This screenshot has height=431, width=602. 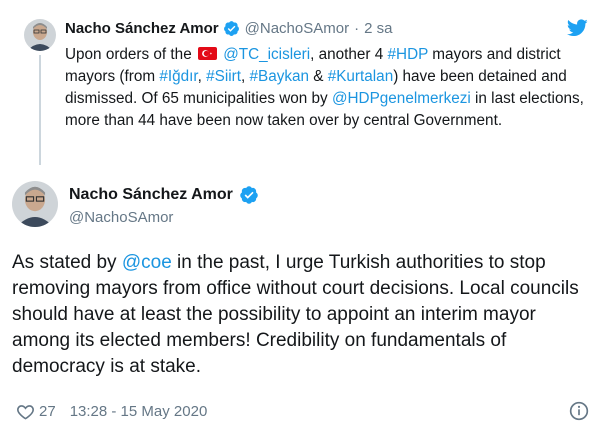 I want to click on text-segment: , another 4, so click(x=349, y=54).